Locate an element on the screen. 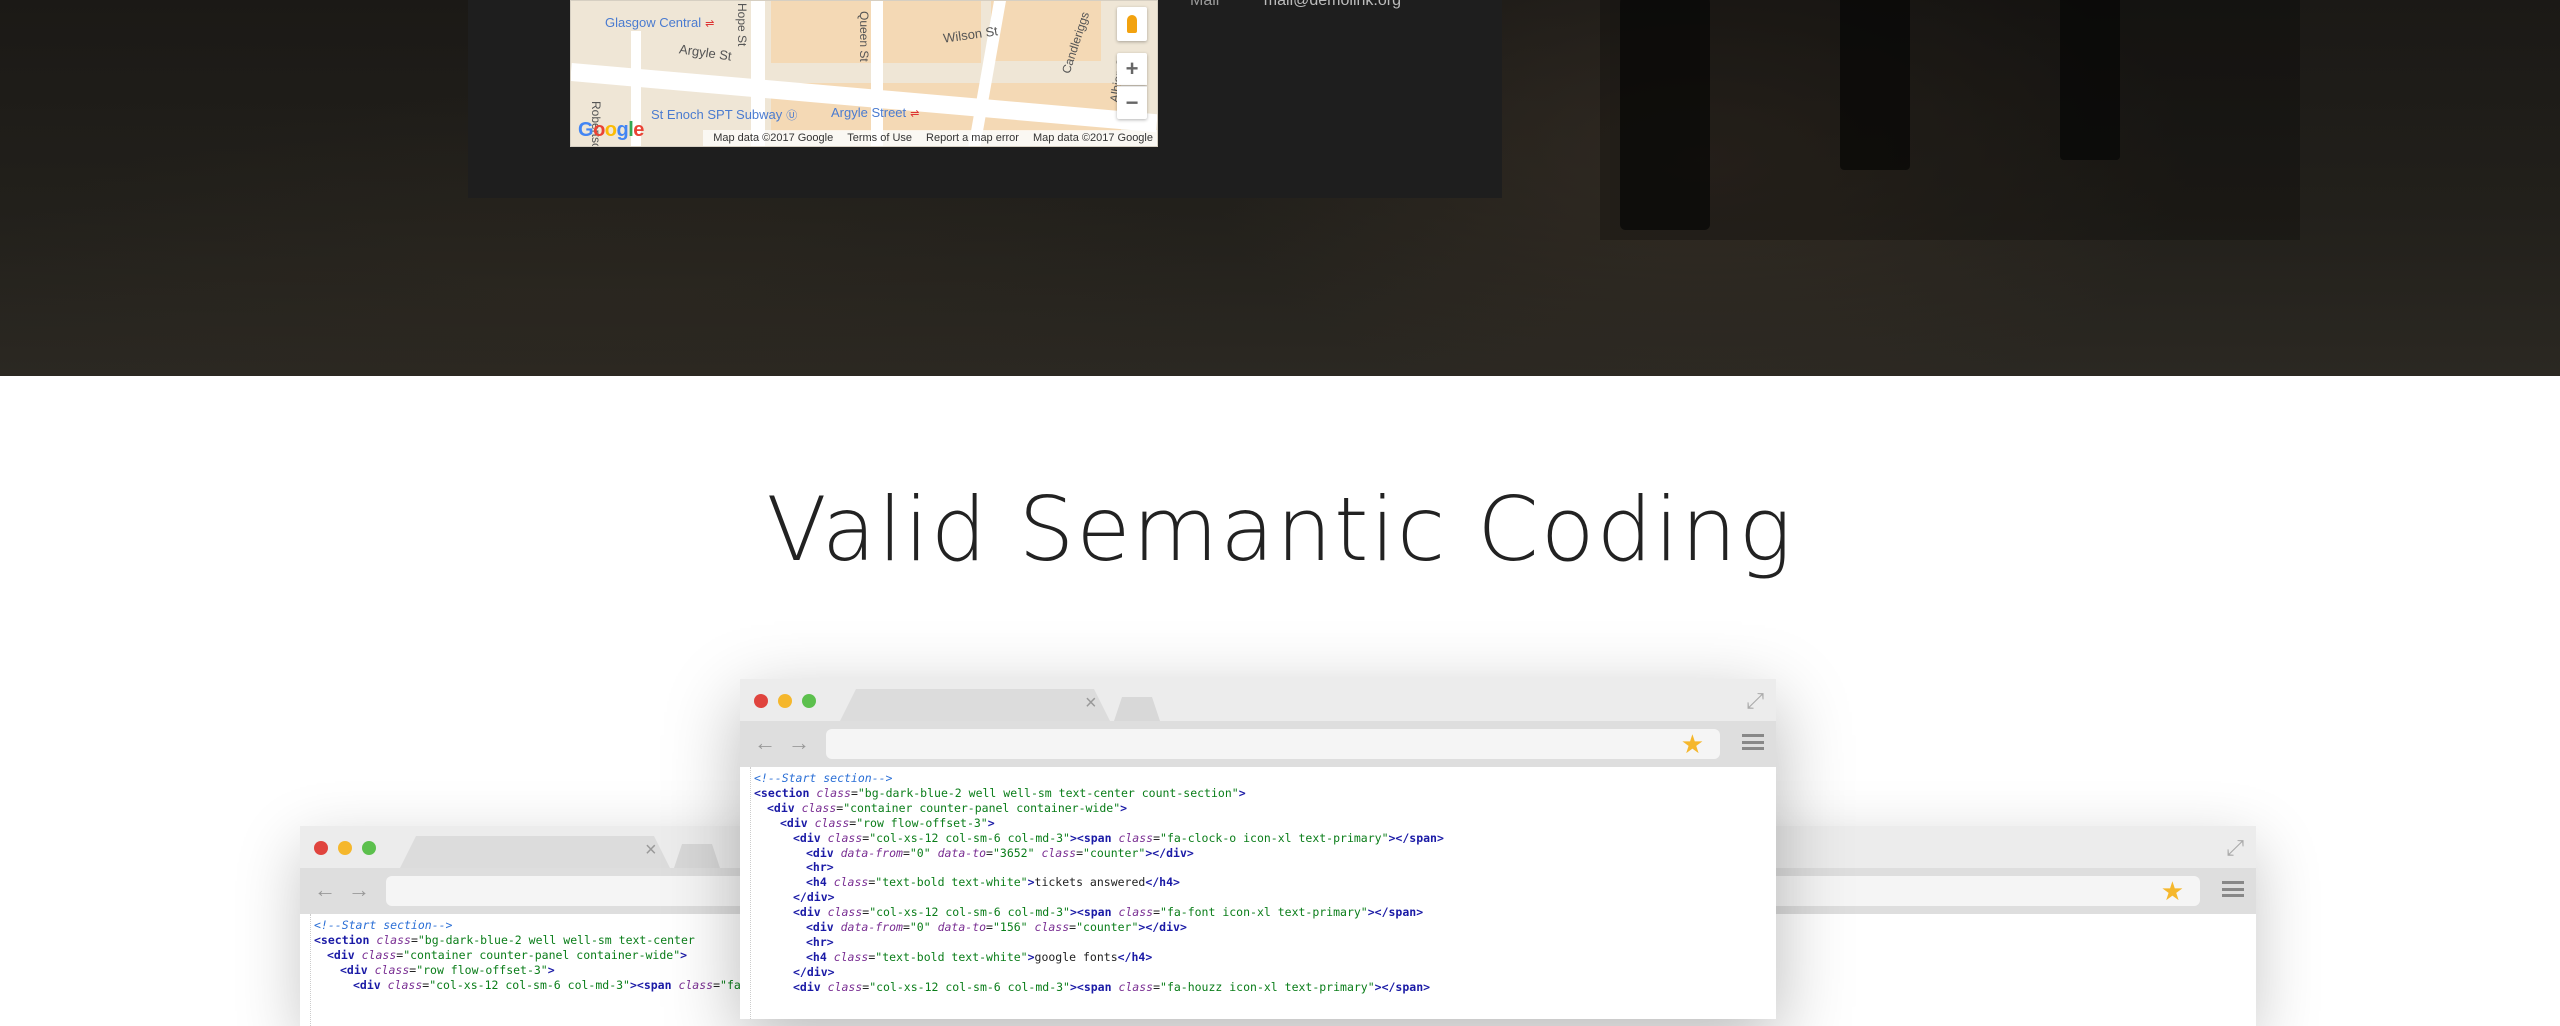 This screenshot has height=1026, width=2560. map-zoom-in-button: + is located at coordinates (1132, 69).